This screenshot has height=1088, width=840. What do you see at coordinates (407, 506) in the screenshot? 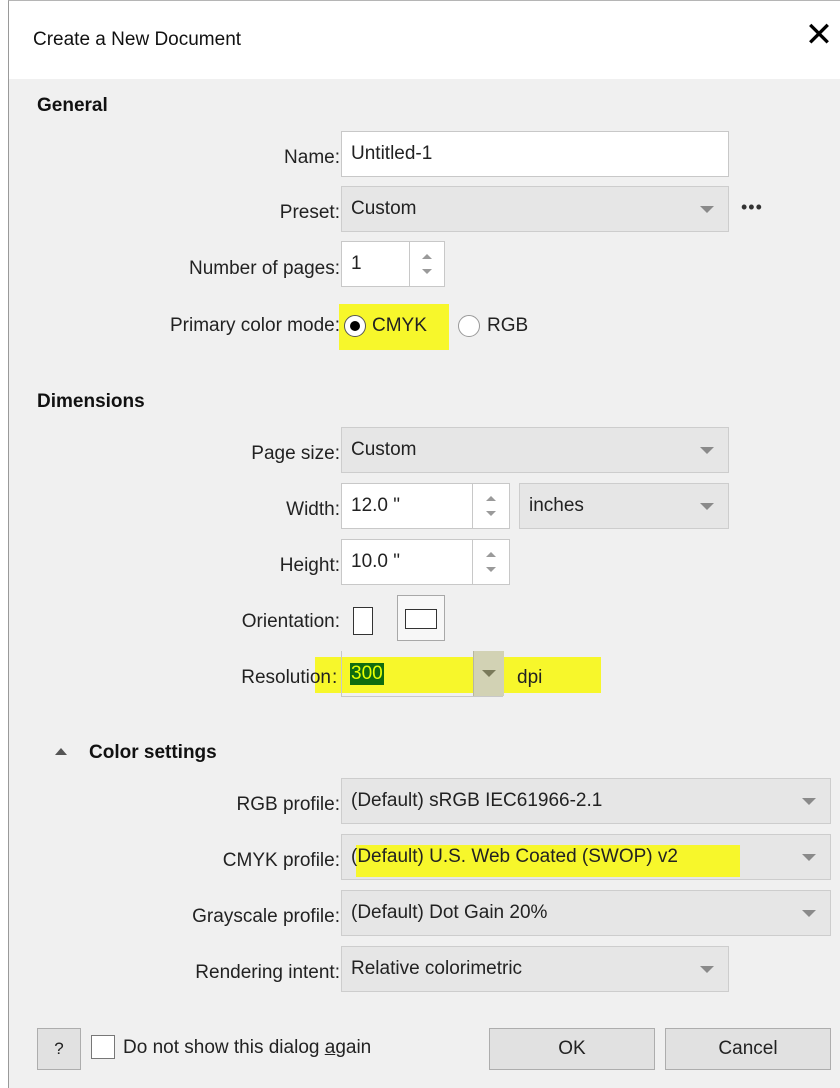
I see `width-input: 12.0 "` at bounding box center [407, 506].